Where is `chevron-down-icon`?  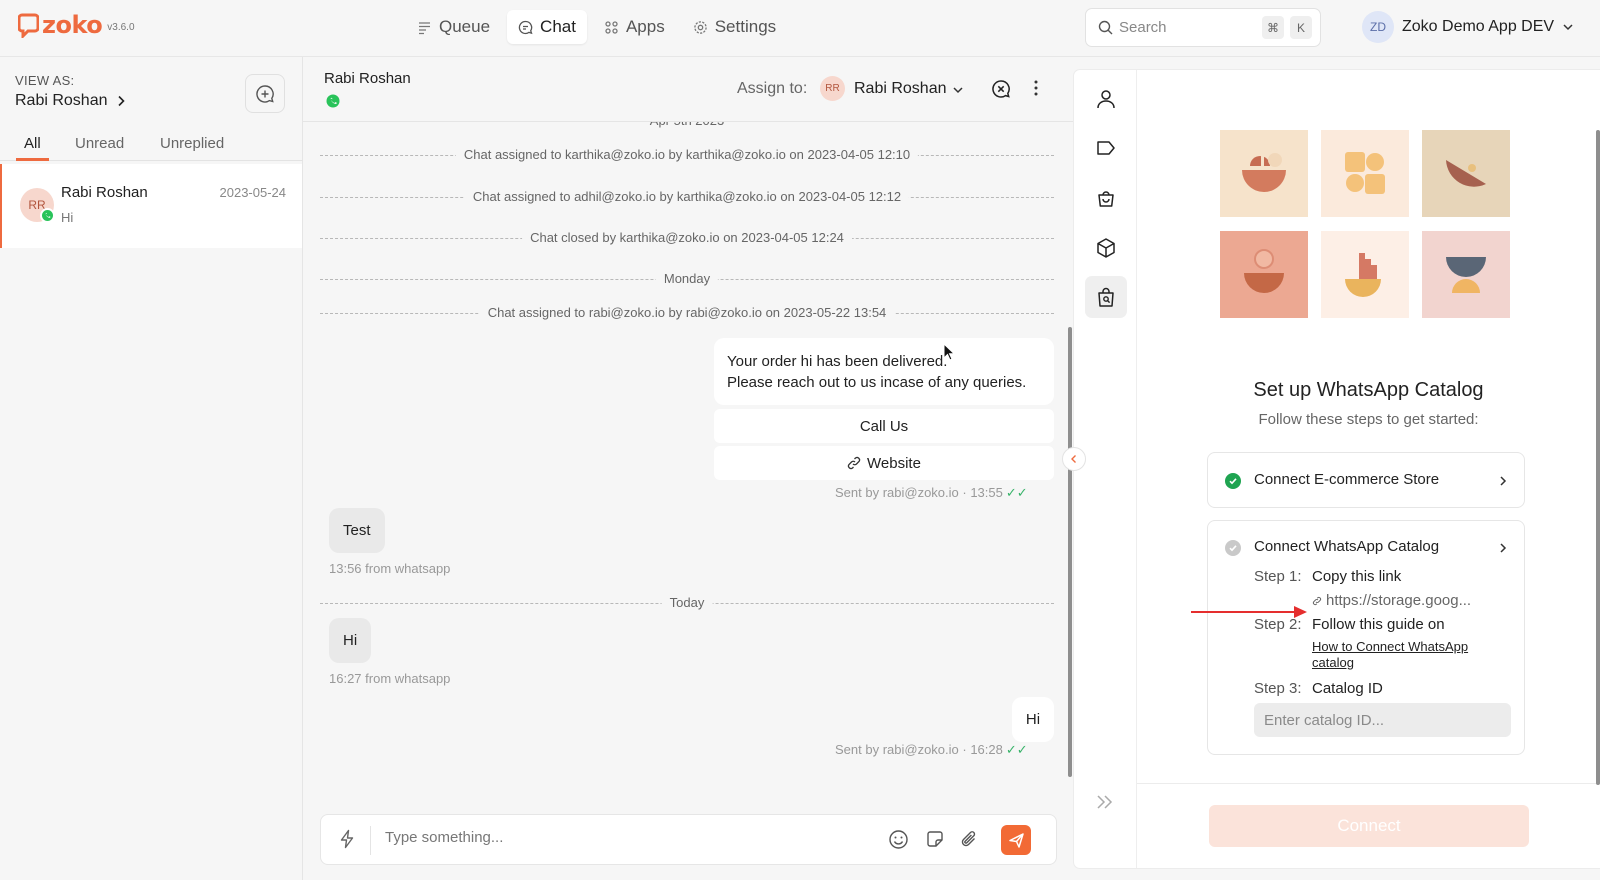 chevron-down-icon is located at coordinates (958, 90).